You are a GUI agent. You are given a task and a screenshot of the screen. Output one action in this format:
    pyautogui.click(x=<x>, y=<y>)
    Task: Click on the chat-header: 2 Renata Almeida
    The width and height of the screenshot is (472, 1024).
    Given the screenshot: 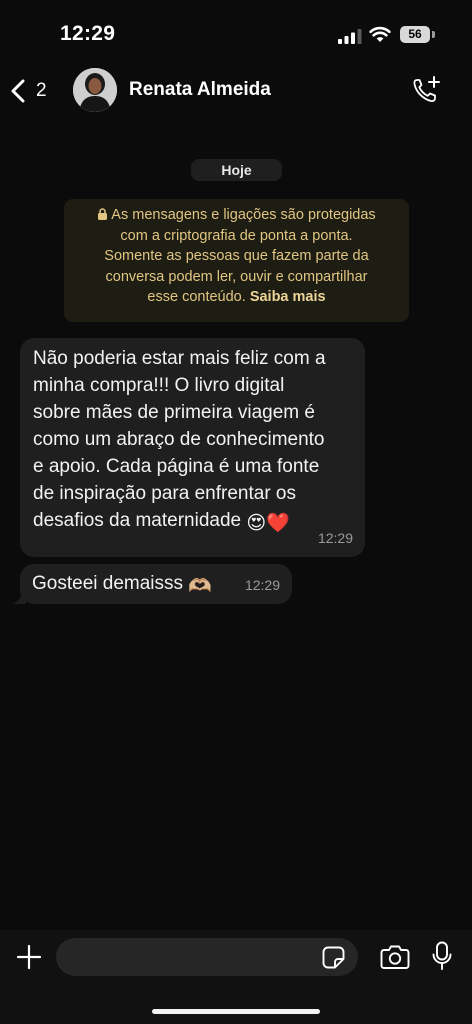 What is the action you would take?
    pyautogui.click(x=236, y=91)
    